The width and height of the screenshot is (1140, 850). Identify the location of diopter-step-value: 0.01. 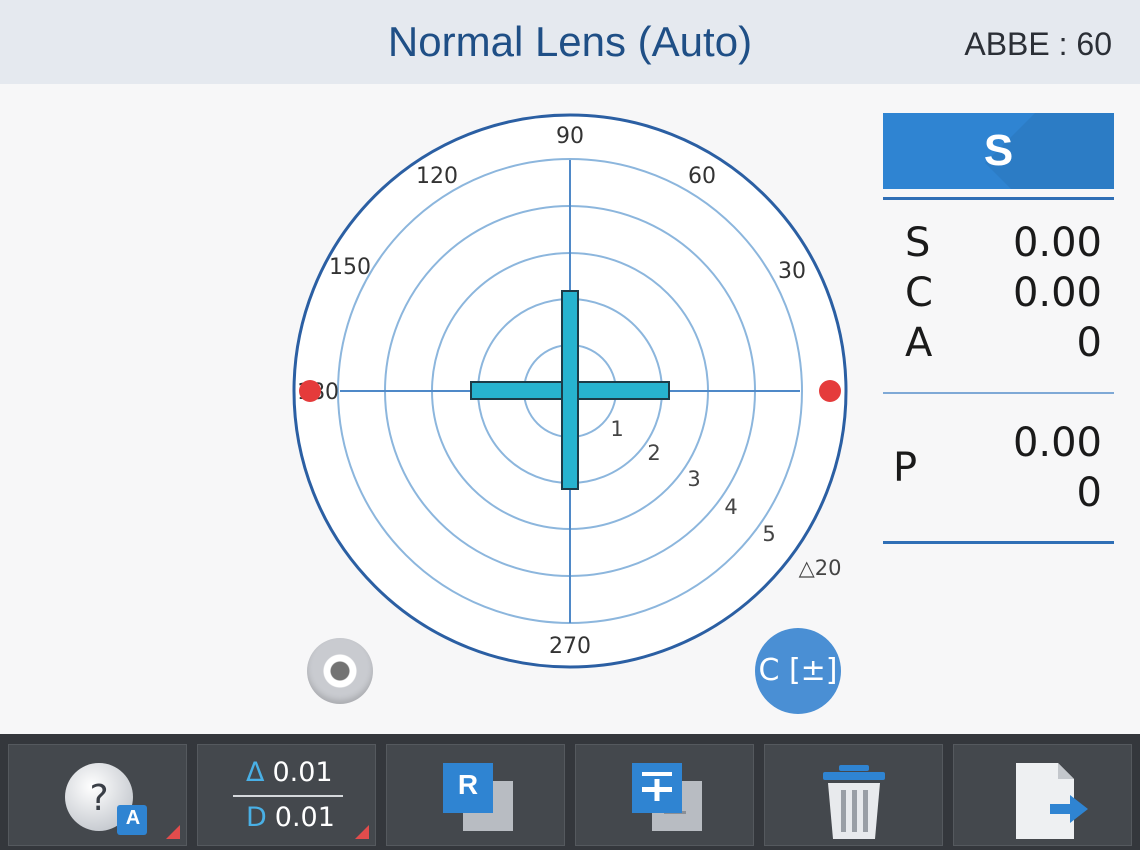
(304, 817).